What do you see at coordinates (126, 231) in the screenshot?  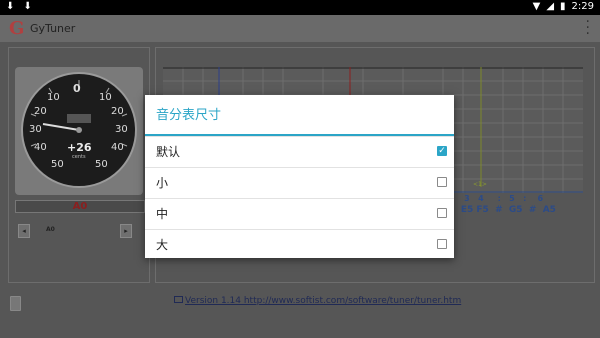 I see `next-note-button: ▸` at bounding box center [126, 231].